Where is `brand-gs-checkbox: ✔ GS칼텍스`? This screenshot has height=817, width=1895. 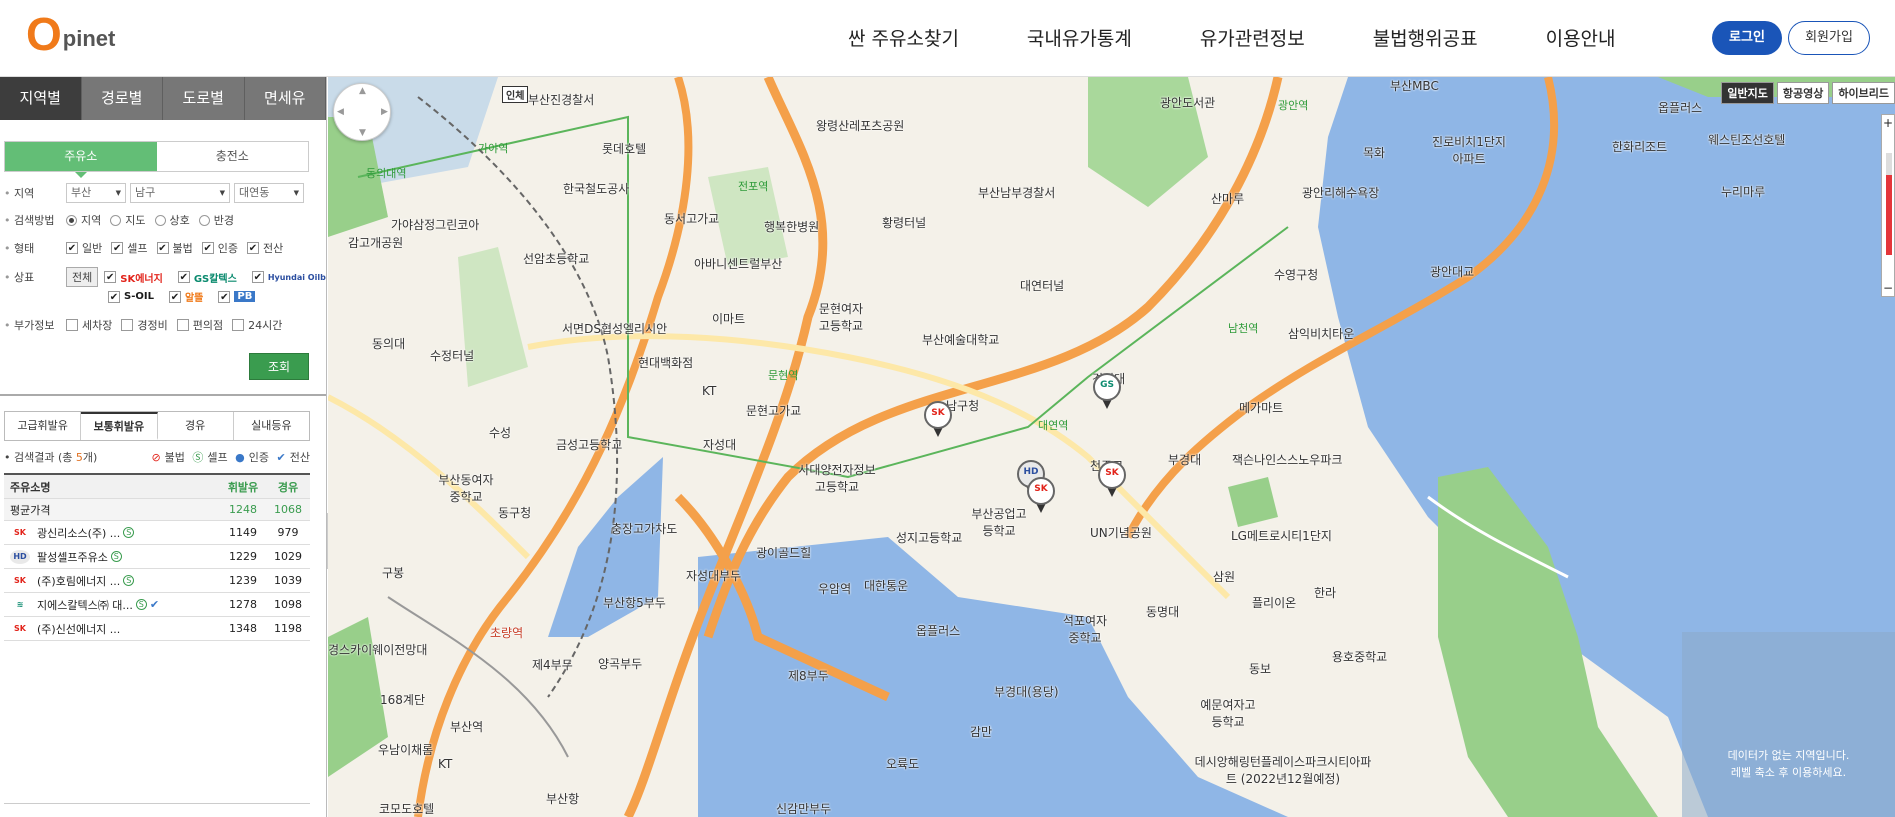
brand-gs-checkbox: ✔ GS칼텍스 is located at coordinates (210, 277).